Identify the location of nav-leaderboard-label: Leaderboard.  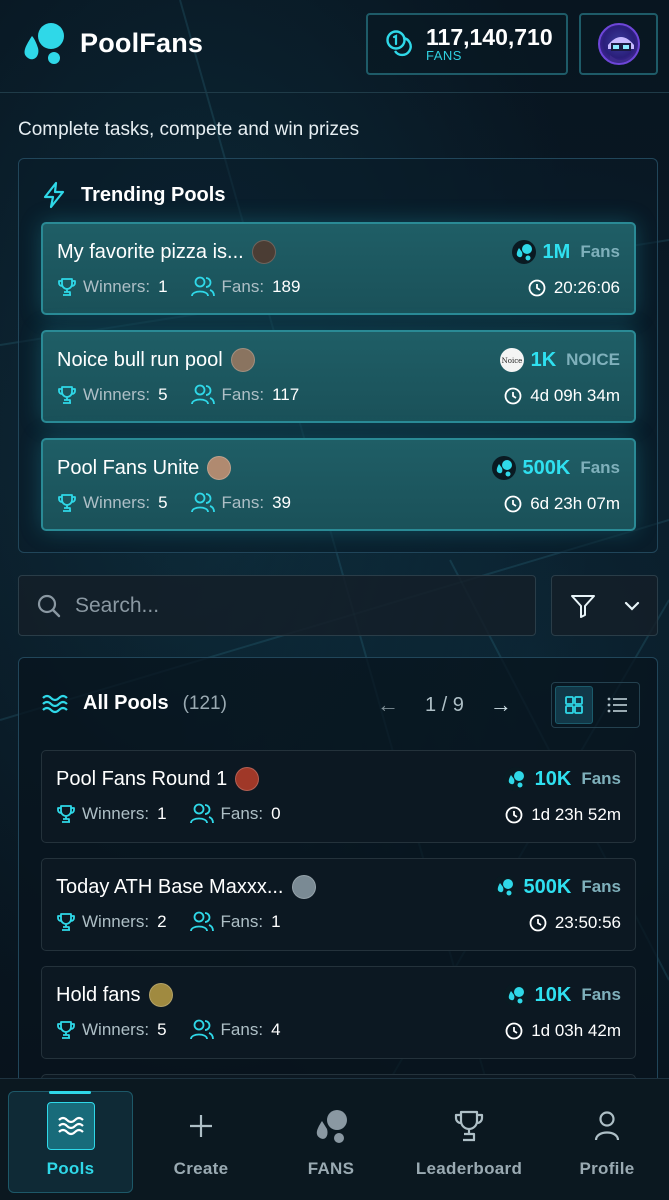
(469, 1168).